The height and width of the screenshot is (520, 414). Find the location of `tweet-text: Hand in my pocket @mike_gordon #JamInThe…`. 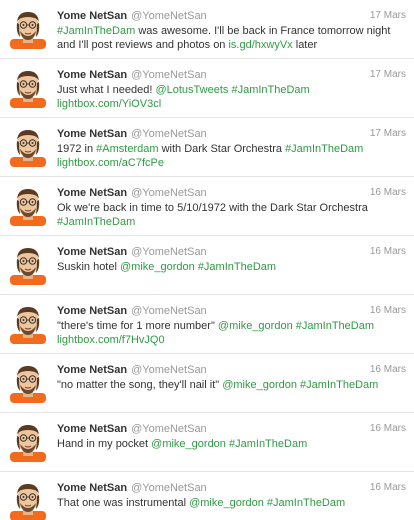

tweet-text: Hand in my pocket @mike_gordon #JamInThe… is located at coordinates (231, 444).